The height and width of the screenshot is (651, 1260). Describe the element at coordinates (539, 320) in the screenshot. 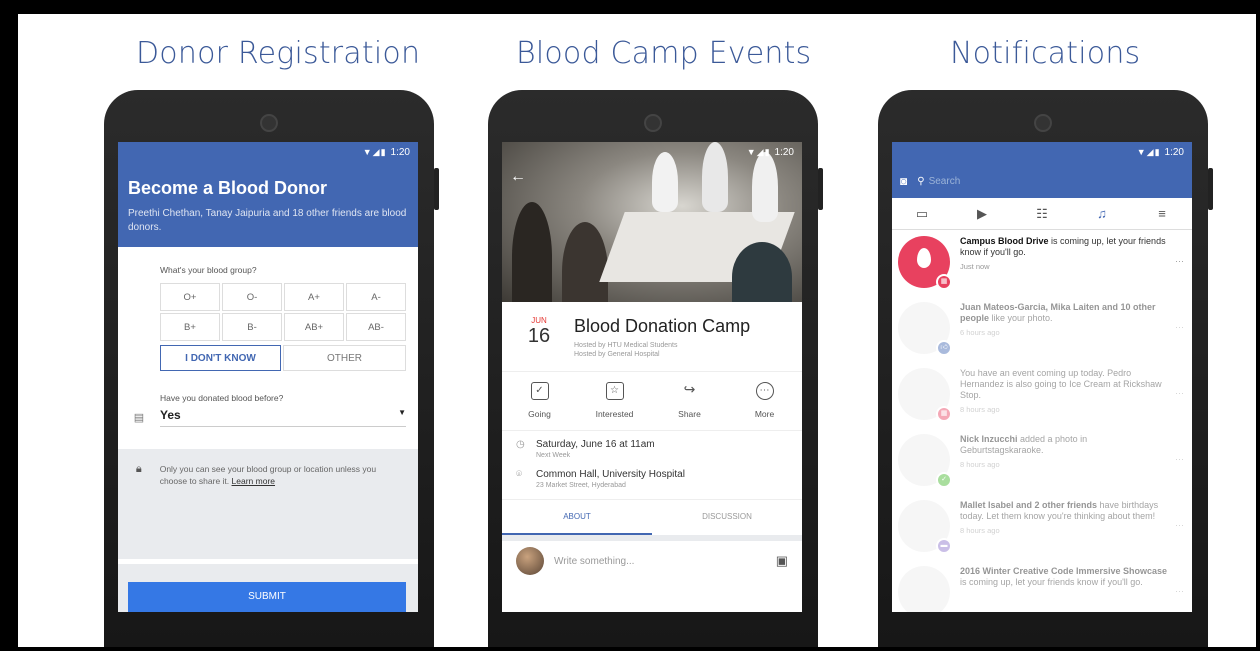

I see `event-month: JUN` at that location.